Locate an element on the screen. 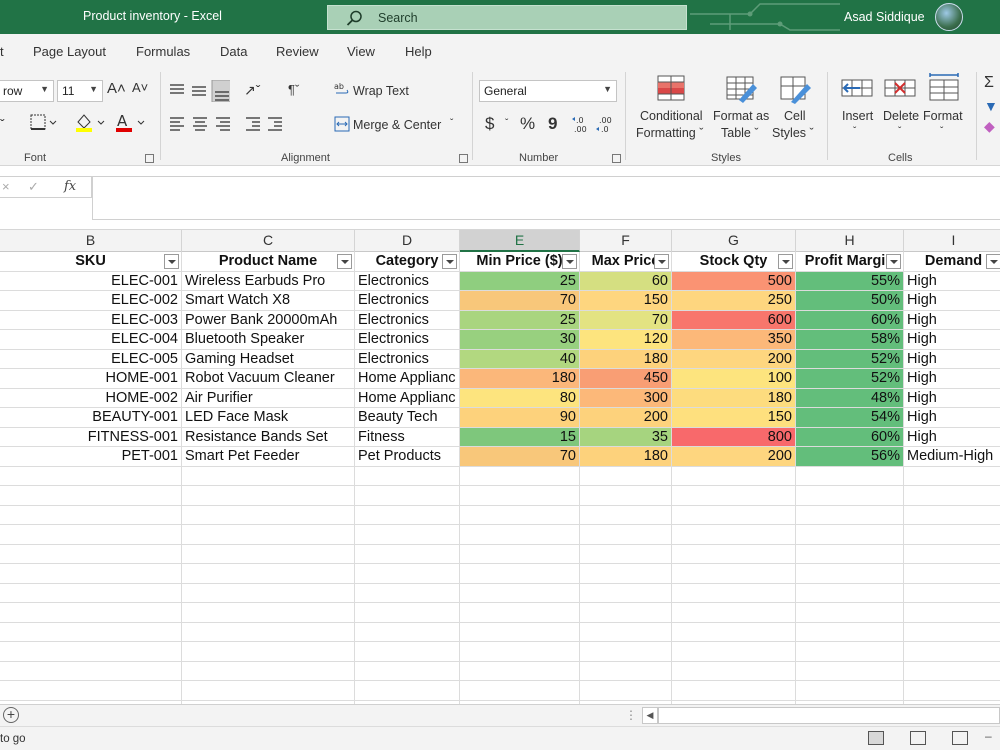 This screenshot has height=750, width=1000. check-icon: ✓ is located at coordinates (33, 187).